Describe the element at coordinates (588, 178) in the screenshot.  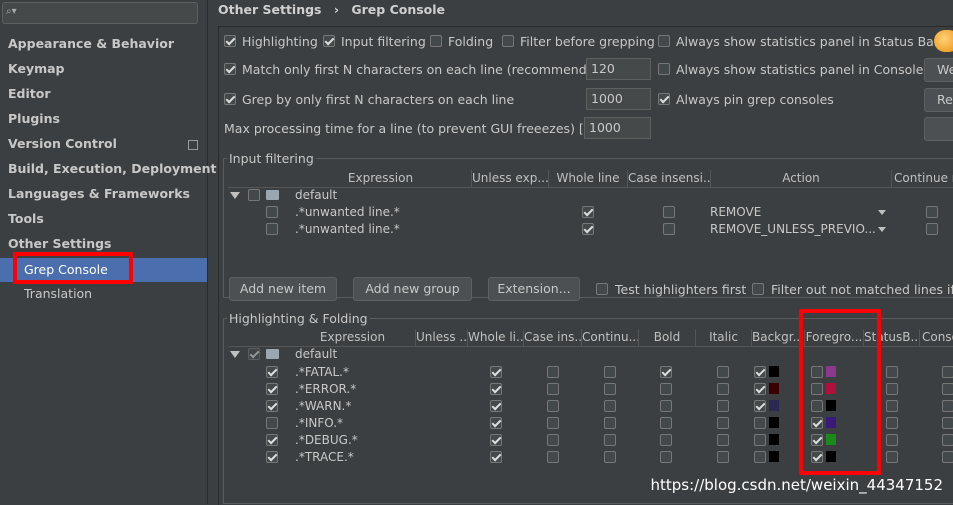
I see `col-whole-line: Whole line` at that location.